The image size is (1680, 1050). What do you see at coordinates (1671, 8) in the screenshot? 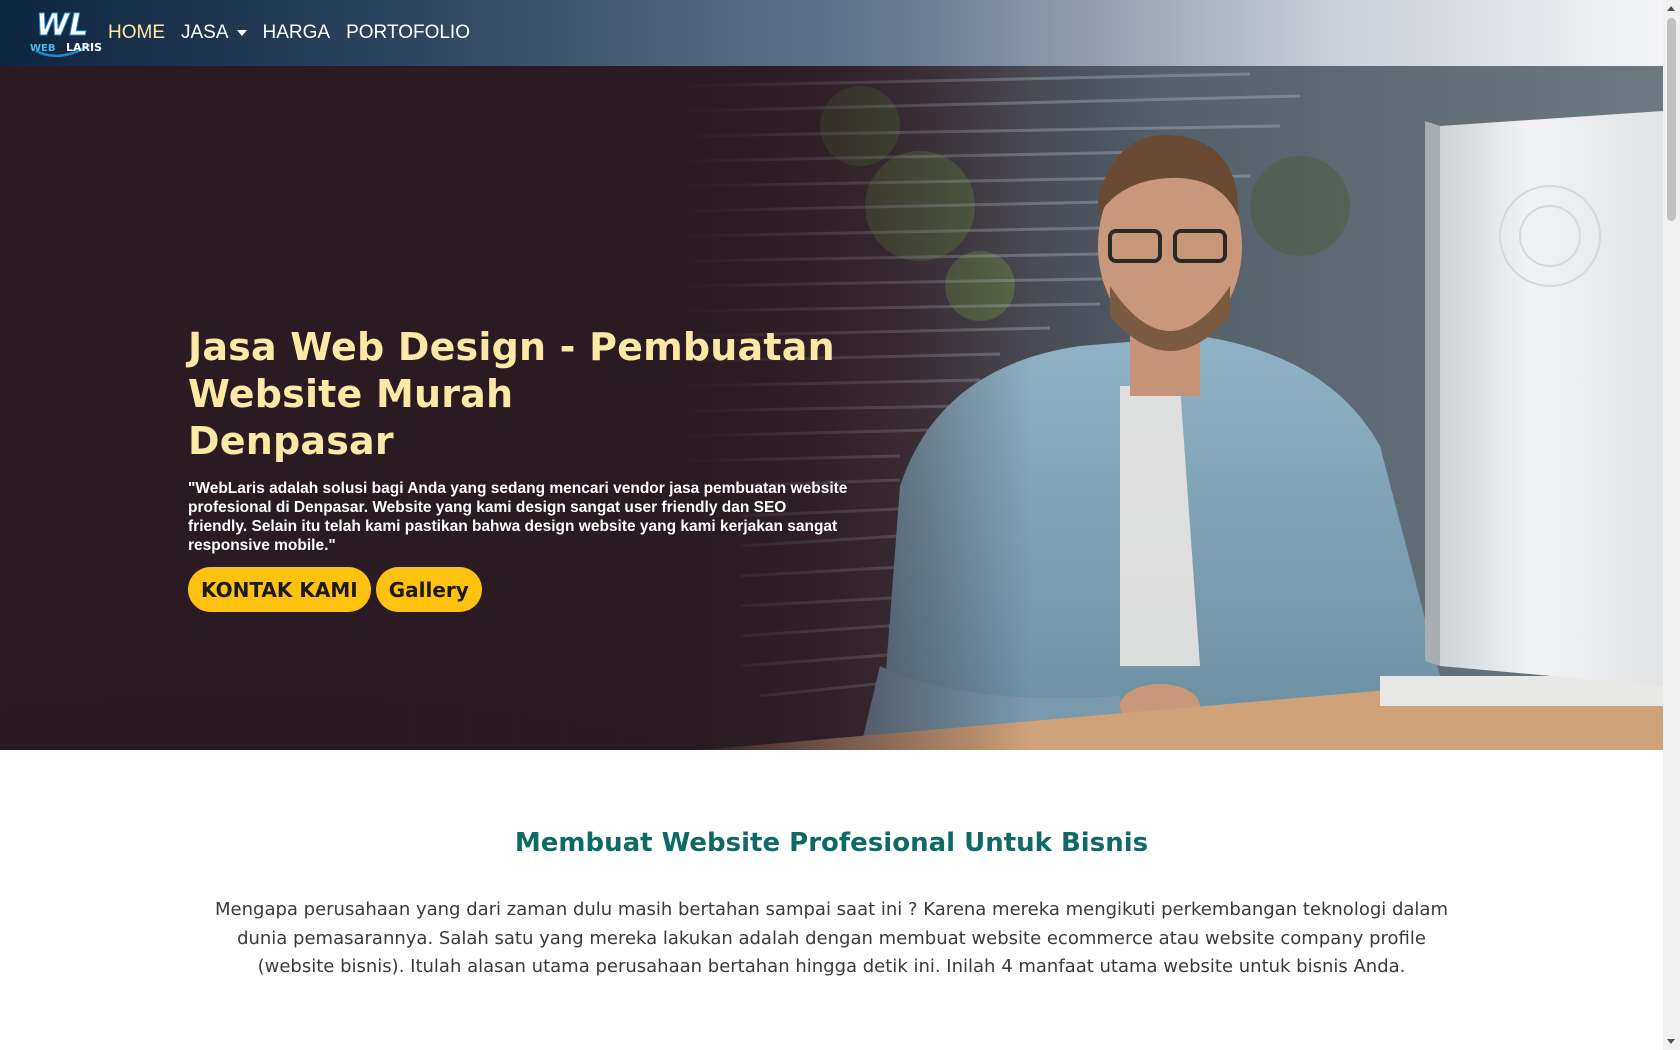
I see `scroll-up-arrow-icon` at bounding box center [1671, 8].